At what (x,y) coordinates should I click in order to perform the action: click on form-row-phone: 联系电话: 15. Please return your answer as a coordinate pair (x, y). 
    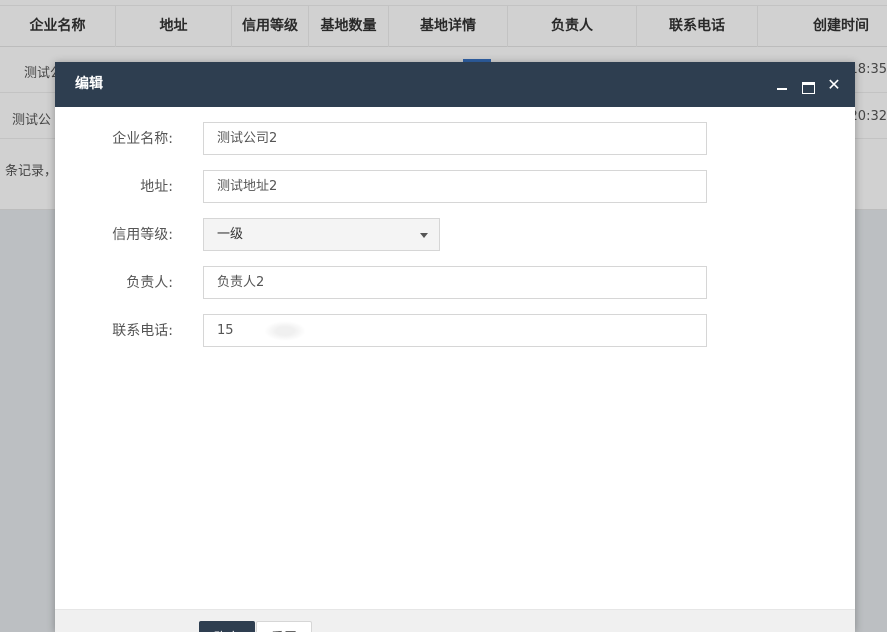
    Looking at the image, I should click on (455, 331).